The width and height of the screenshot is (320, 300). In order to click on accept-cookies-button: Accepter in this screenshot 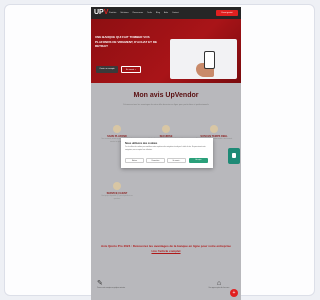, I will do `click(198, 160)`.